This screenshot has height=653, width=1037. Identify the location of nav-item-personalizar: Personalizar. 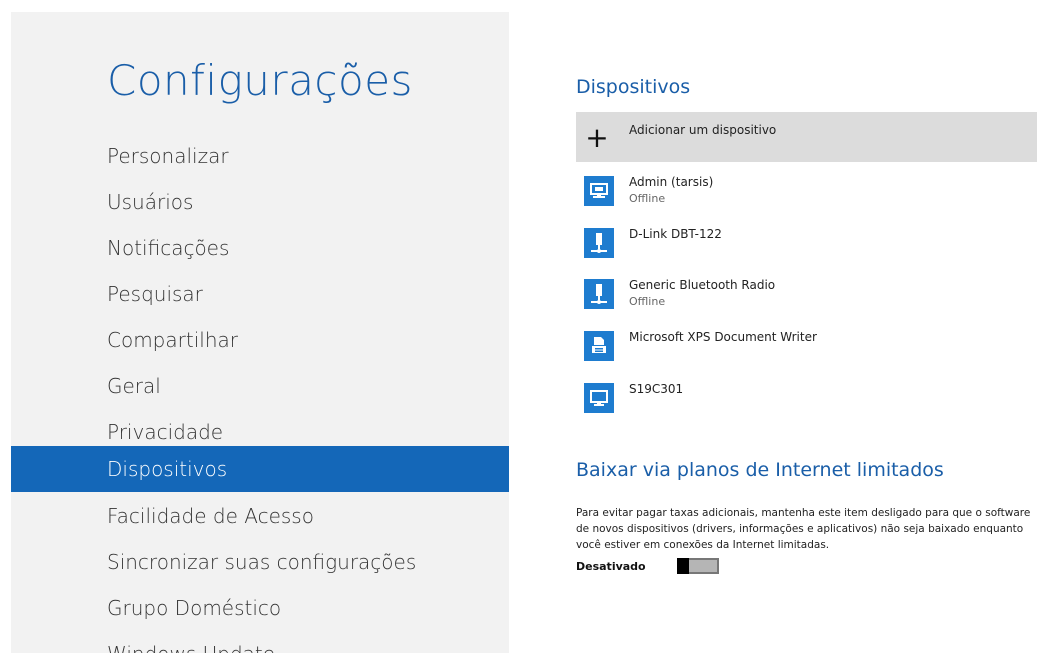
(260, 156).